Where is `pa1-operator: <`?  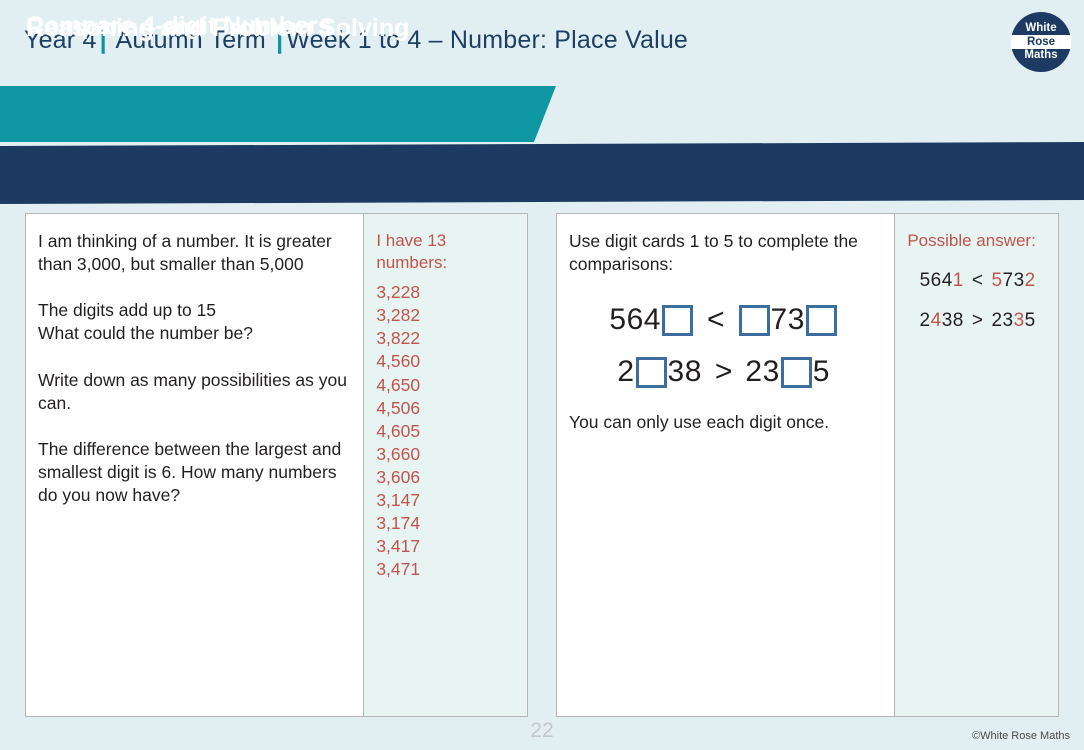 pa1-operator: < is located at coordinates (977, 281).